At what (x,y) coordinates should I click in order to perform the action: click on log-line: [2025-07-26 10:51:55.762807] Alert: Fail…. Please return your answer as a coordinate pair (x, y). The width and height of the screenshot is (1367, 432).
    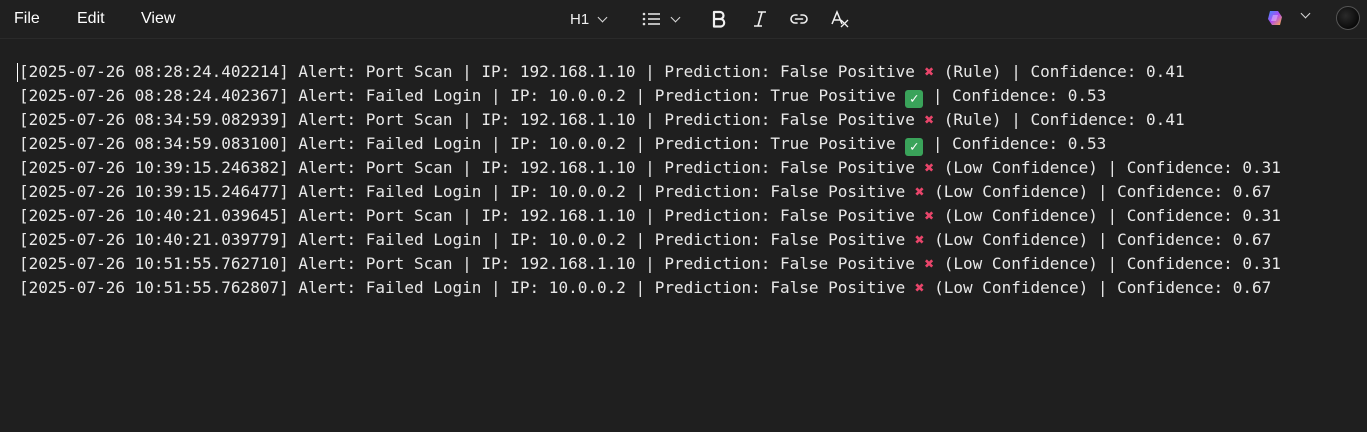
    Looking at the image, I should click on (650, 288).